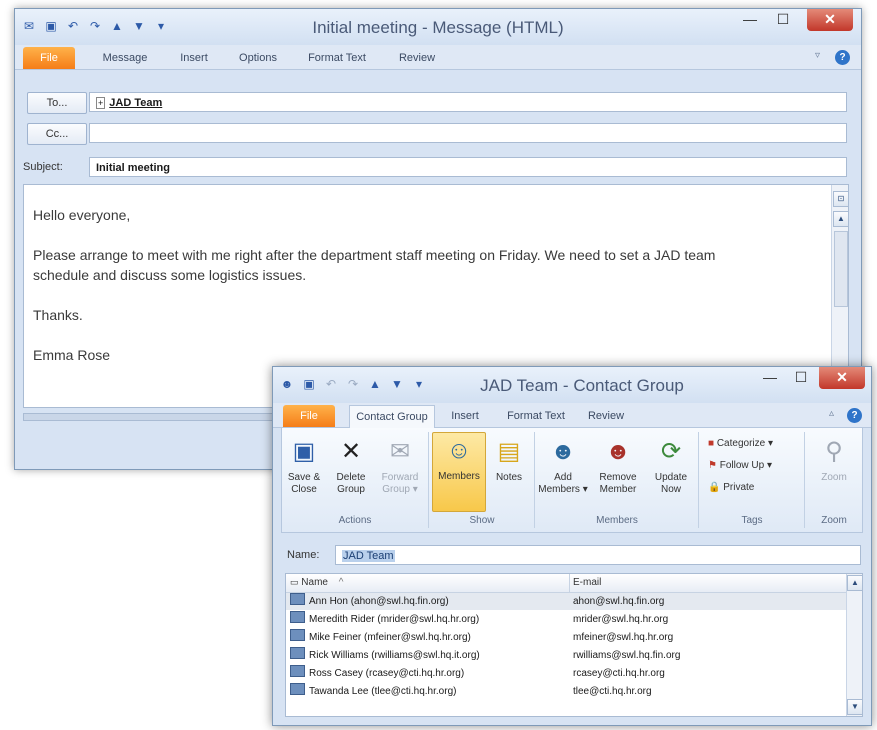  I want to click on follow-up-button: ⚑ Follow Up ▾, so click(740, 465).